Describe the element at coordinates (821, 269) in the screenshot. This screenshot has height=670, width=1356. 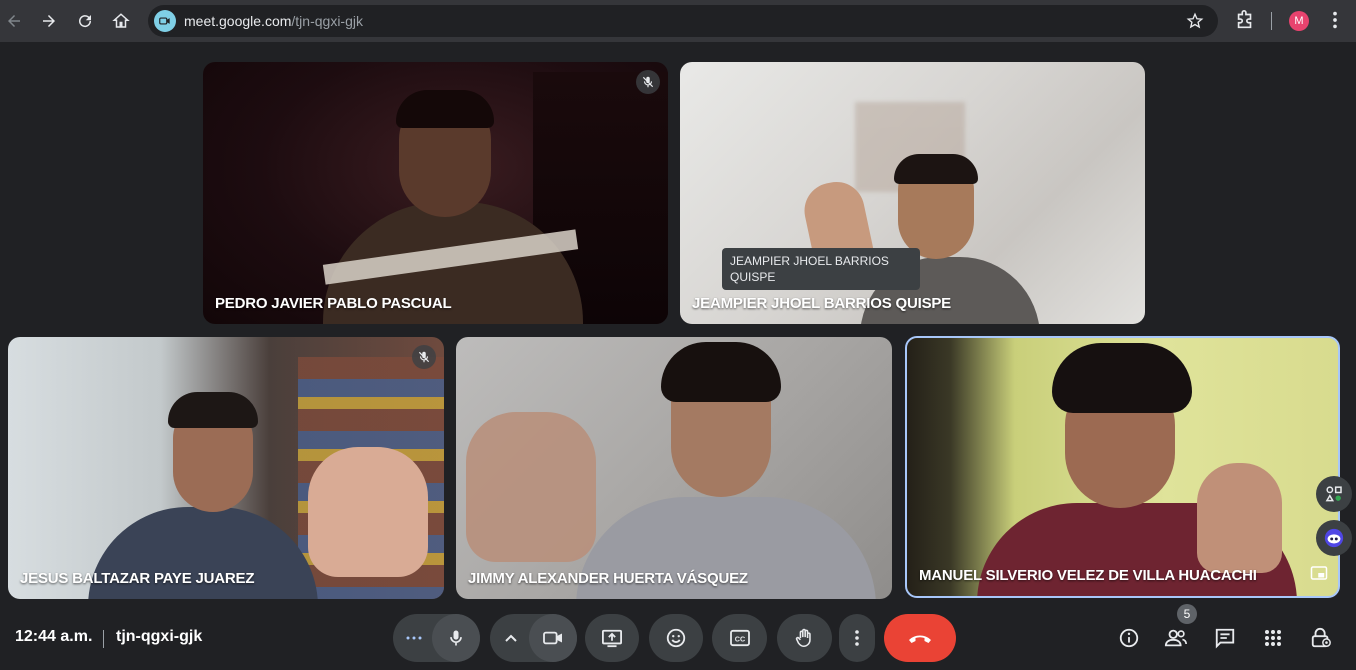
I see `name-tooltip: JEAMPIER JHOEL BARRIOS QUISPE` at that location.